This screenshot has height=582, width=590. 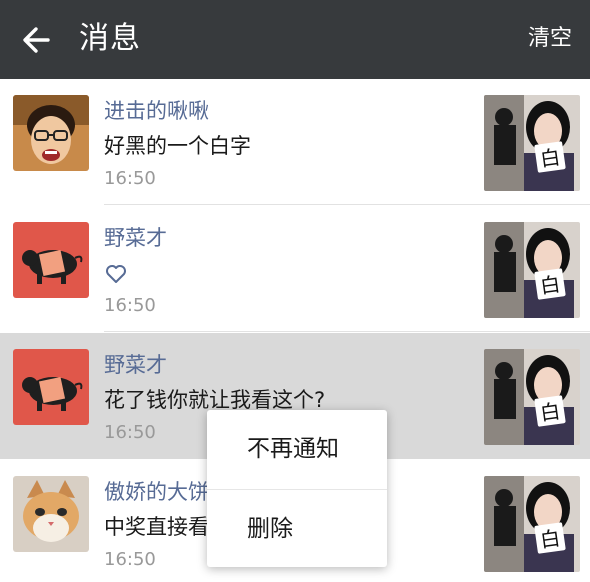 What do you see at coordinates (177, 146) in the screenshot?
I see `message-text: 好黑的一个白字` at bounding box center [177, 146].